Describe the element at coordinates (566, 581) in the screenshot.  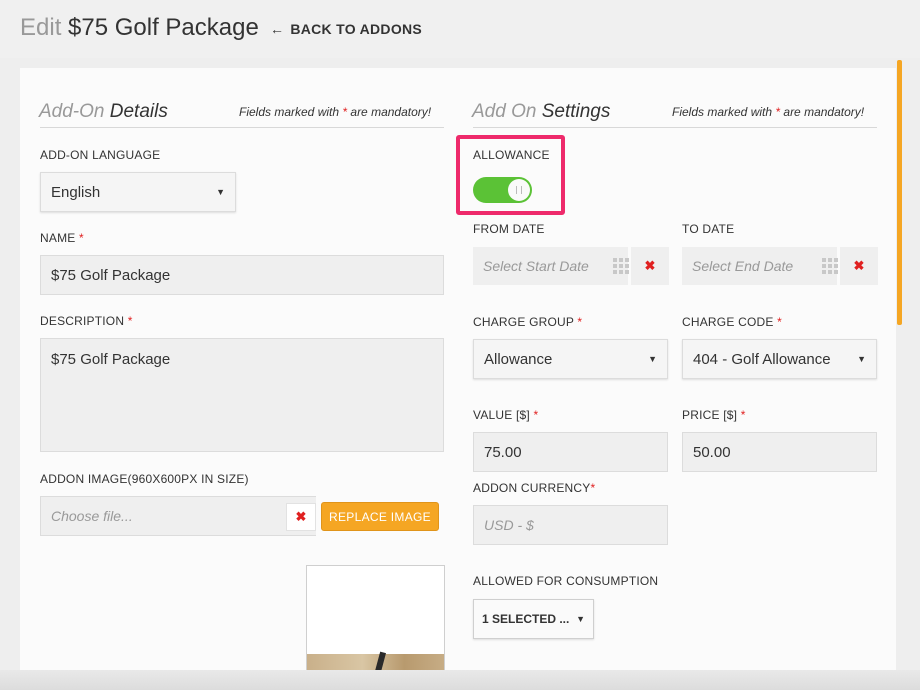
I see `consumption-label: ALLOWED FOR CONSUMPTION` at that location.